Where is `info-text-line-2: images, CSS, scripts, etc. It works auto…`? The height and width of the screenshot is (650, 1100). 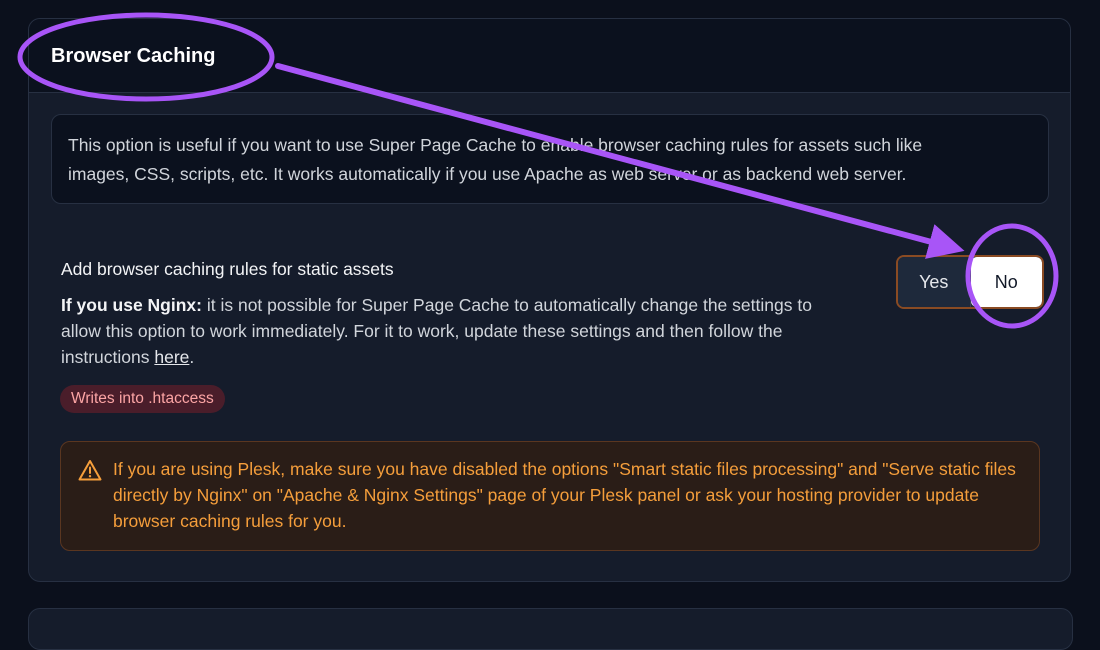
info-text-line-2: images, CSS, scripts, etc. It works auto… is located at coordinates (487, 174).